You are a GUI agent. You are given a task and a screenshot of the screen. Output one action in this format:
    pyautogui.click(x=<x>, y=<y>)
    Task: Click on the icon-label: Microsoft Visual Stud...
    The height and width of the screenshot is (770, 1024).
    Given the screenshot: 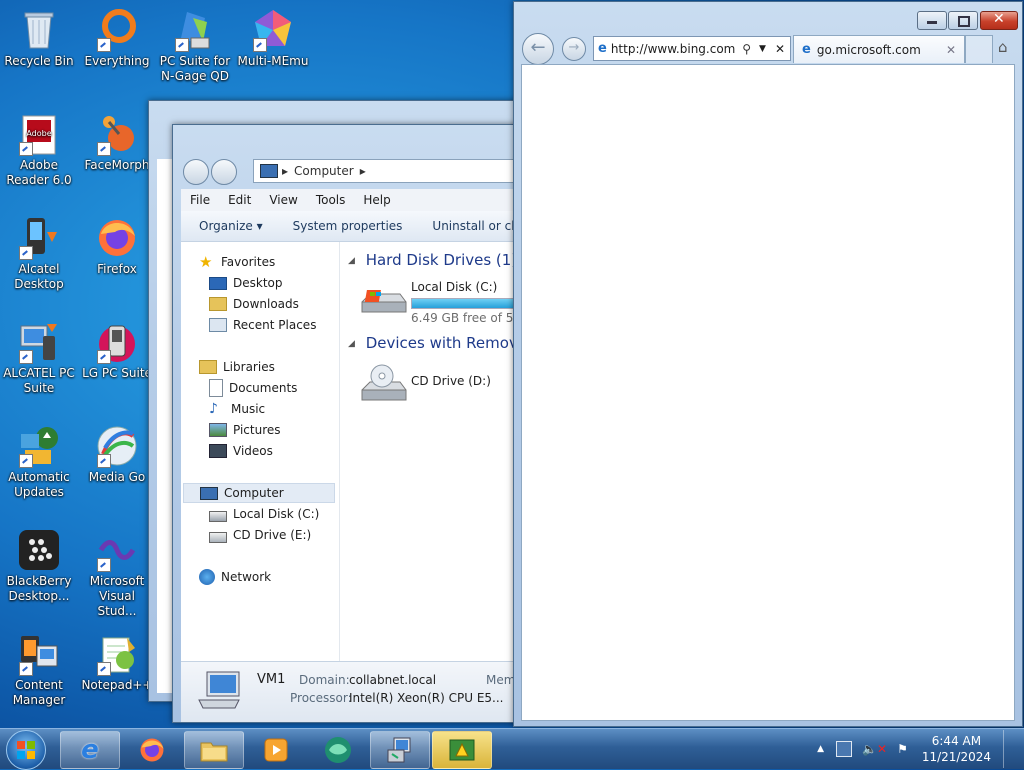 What is the action you would take?
    pyautogui.click(x=117, y=596)
    